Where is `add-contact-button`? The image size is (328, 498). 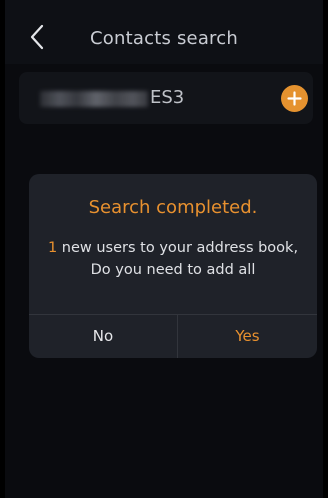
add-contact-button is located at coordinates (294, 98).